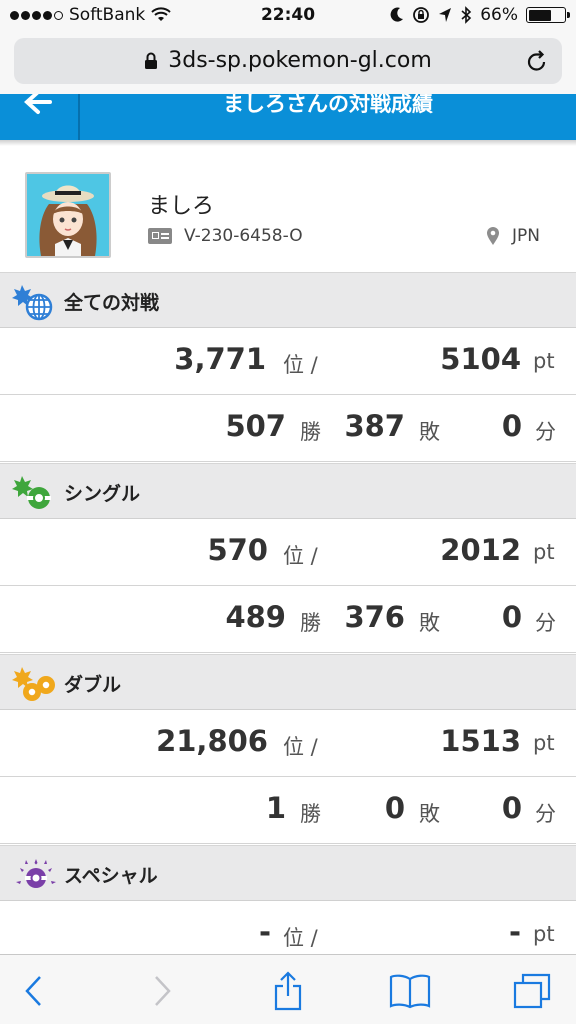  I want to click on battery-icon, so click(548, 15).